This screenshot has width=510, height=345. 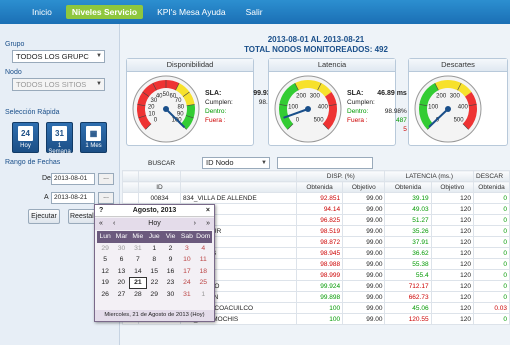 I want to click on disp-obtenida: 99.898, so click(x=319, y=297).